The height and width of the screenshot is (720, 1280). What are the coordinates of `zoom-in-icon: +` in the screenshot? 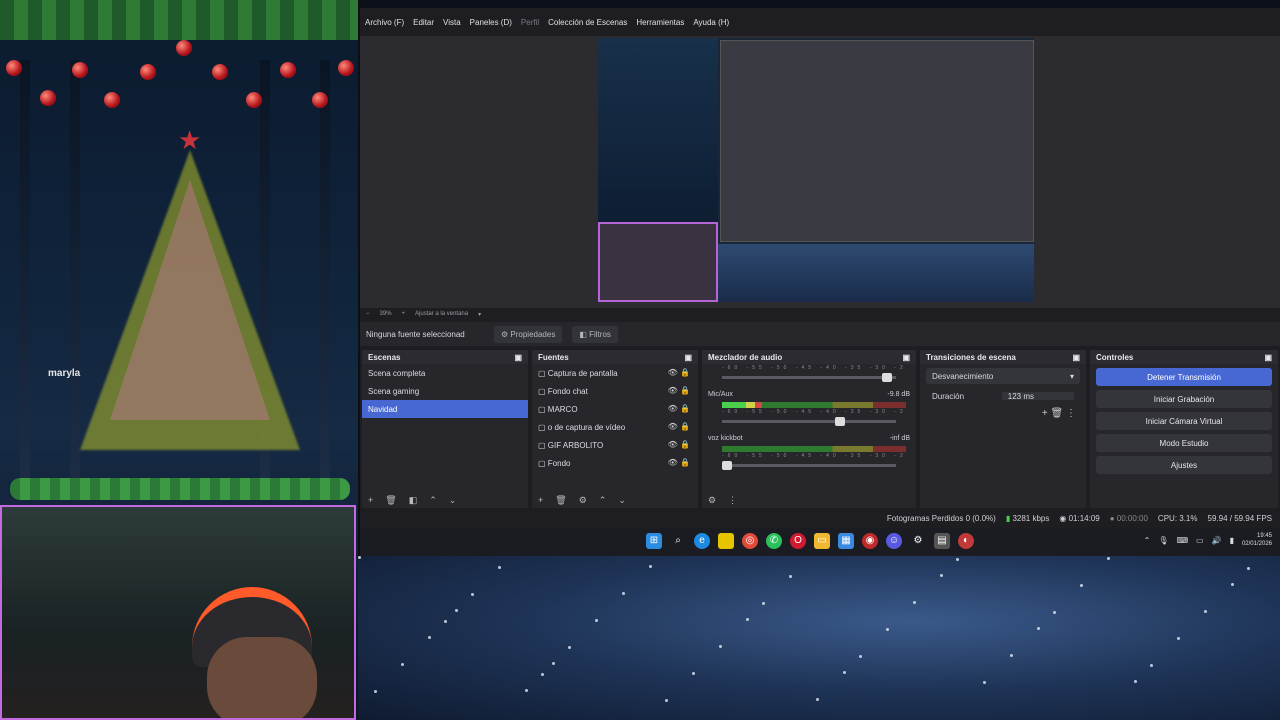 It's located at (404, 314).